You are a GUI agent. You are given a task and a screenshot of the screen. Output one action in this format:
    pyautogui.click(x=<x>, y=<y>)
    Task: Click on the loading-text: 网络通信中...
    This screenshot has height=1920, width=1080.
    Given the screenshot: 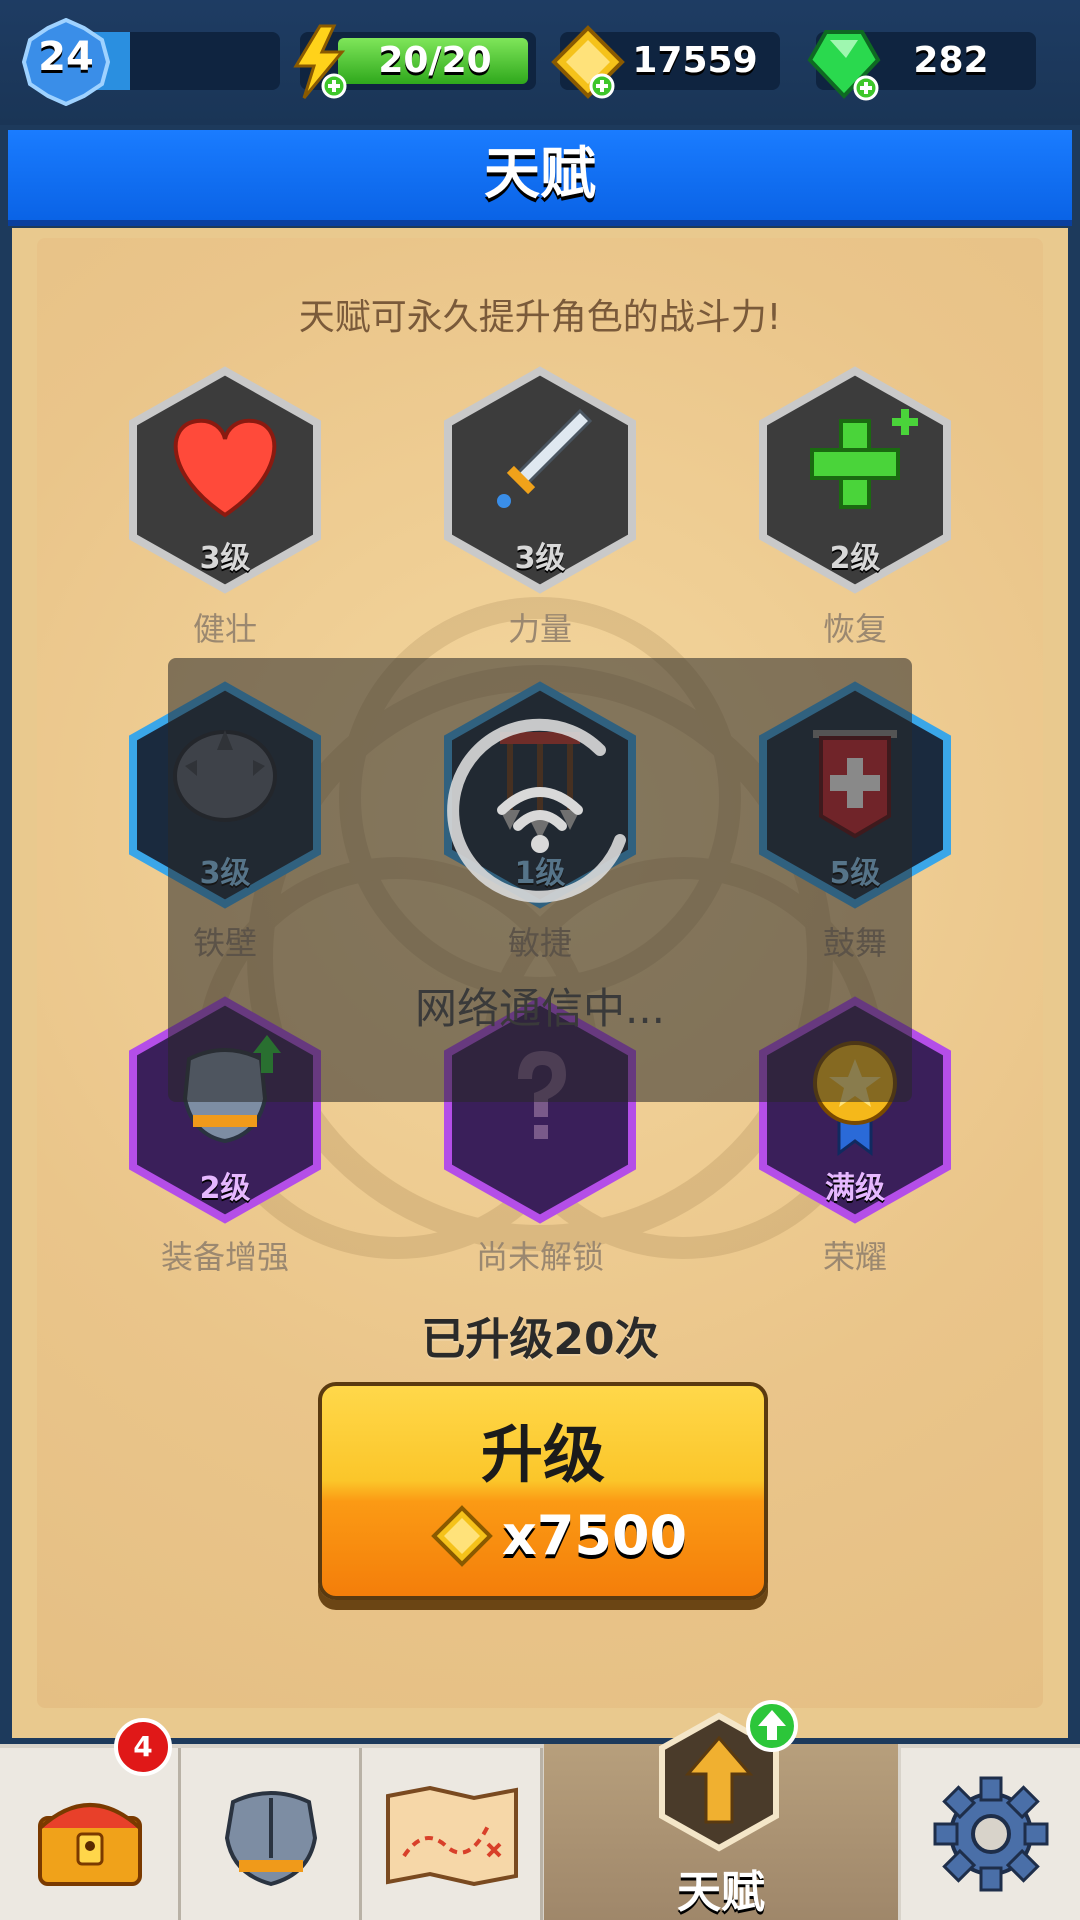 What is the action you would take?
    pyautogui.click(x=540, y=1008)
    